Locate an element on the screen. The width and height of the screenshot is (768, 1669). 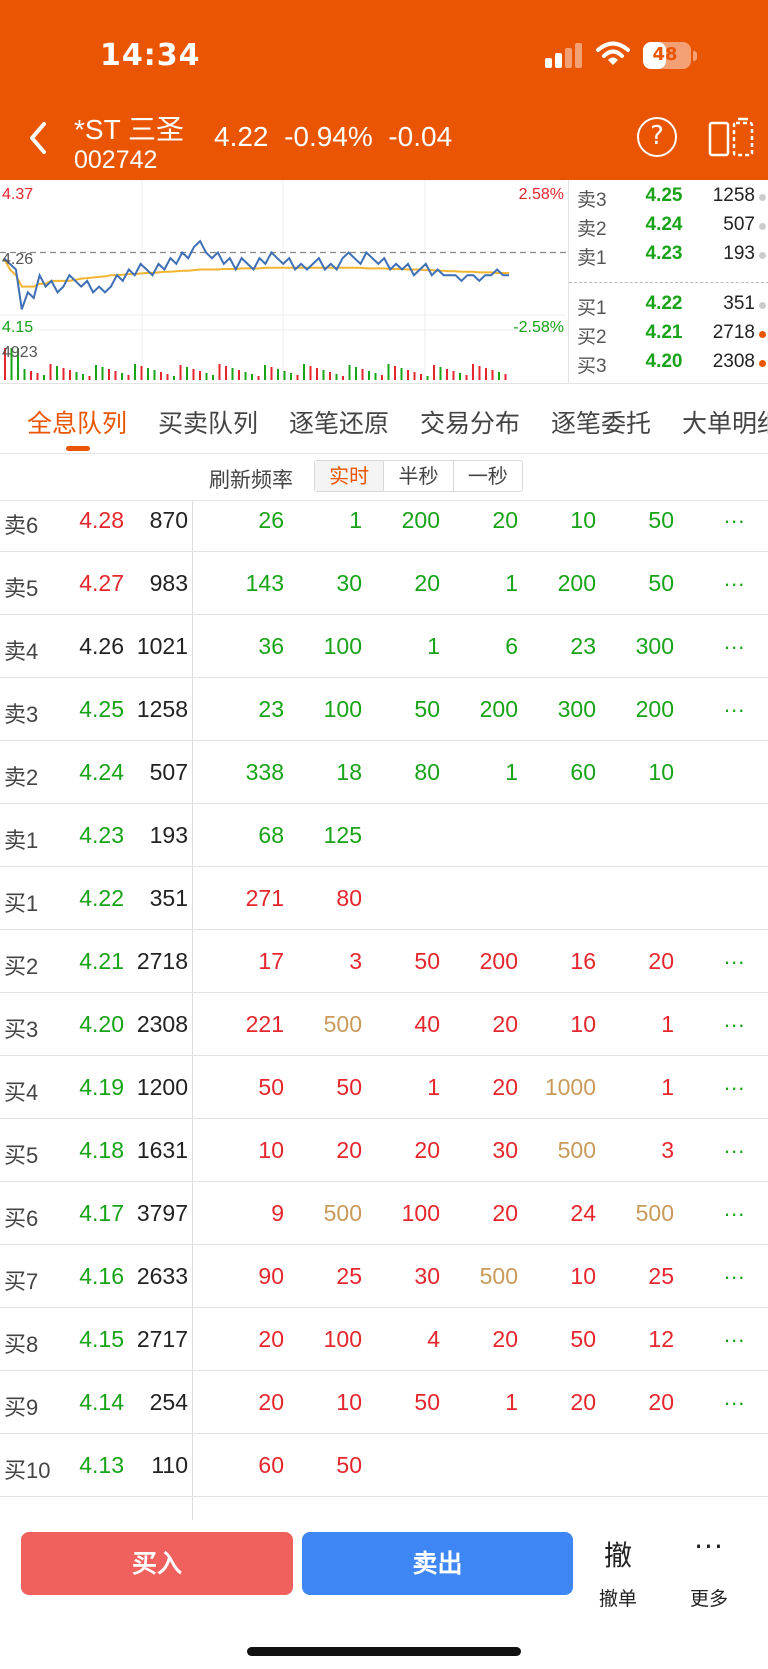
tab-bar: 全息队列买卖队列逐笔还原交易分布逐笔委托大单明细 is located at coordinates (384, 419).